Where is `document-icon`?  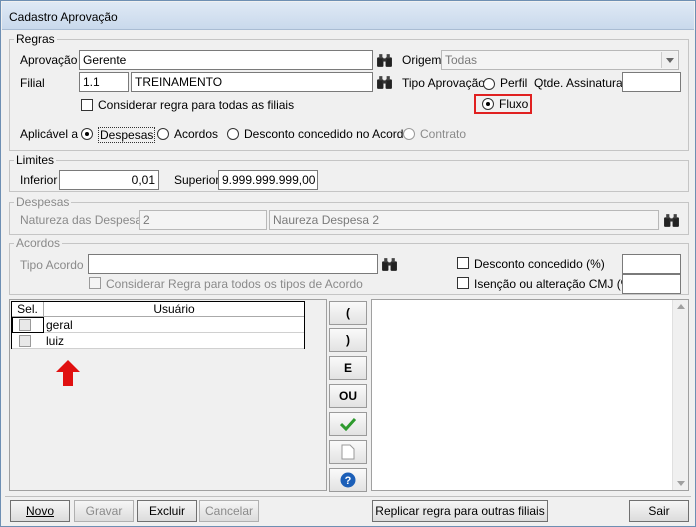
document-icon is located at coordinates (348, 452).